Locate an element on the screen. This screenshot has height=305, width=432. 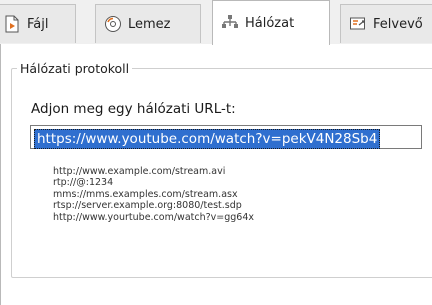
example-url: rtsp://server.example.org:8080/test.sdp is located at coordinates (147, 206).